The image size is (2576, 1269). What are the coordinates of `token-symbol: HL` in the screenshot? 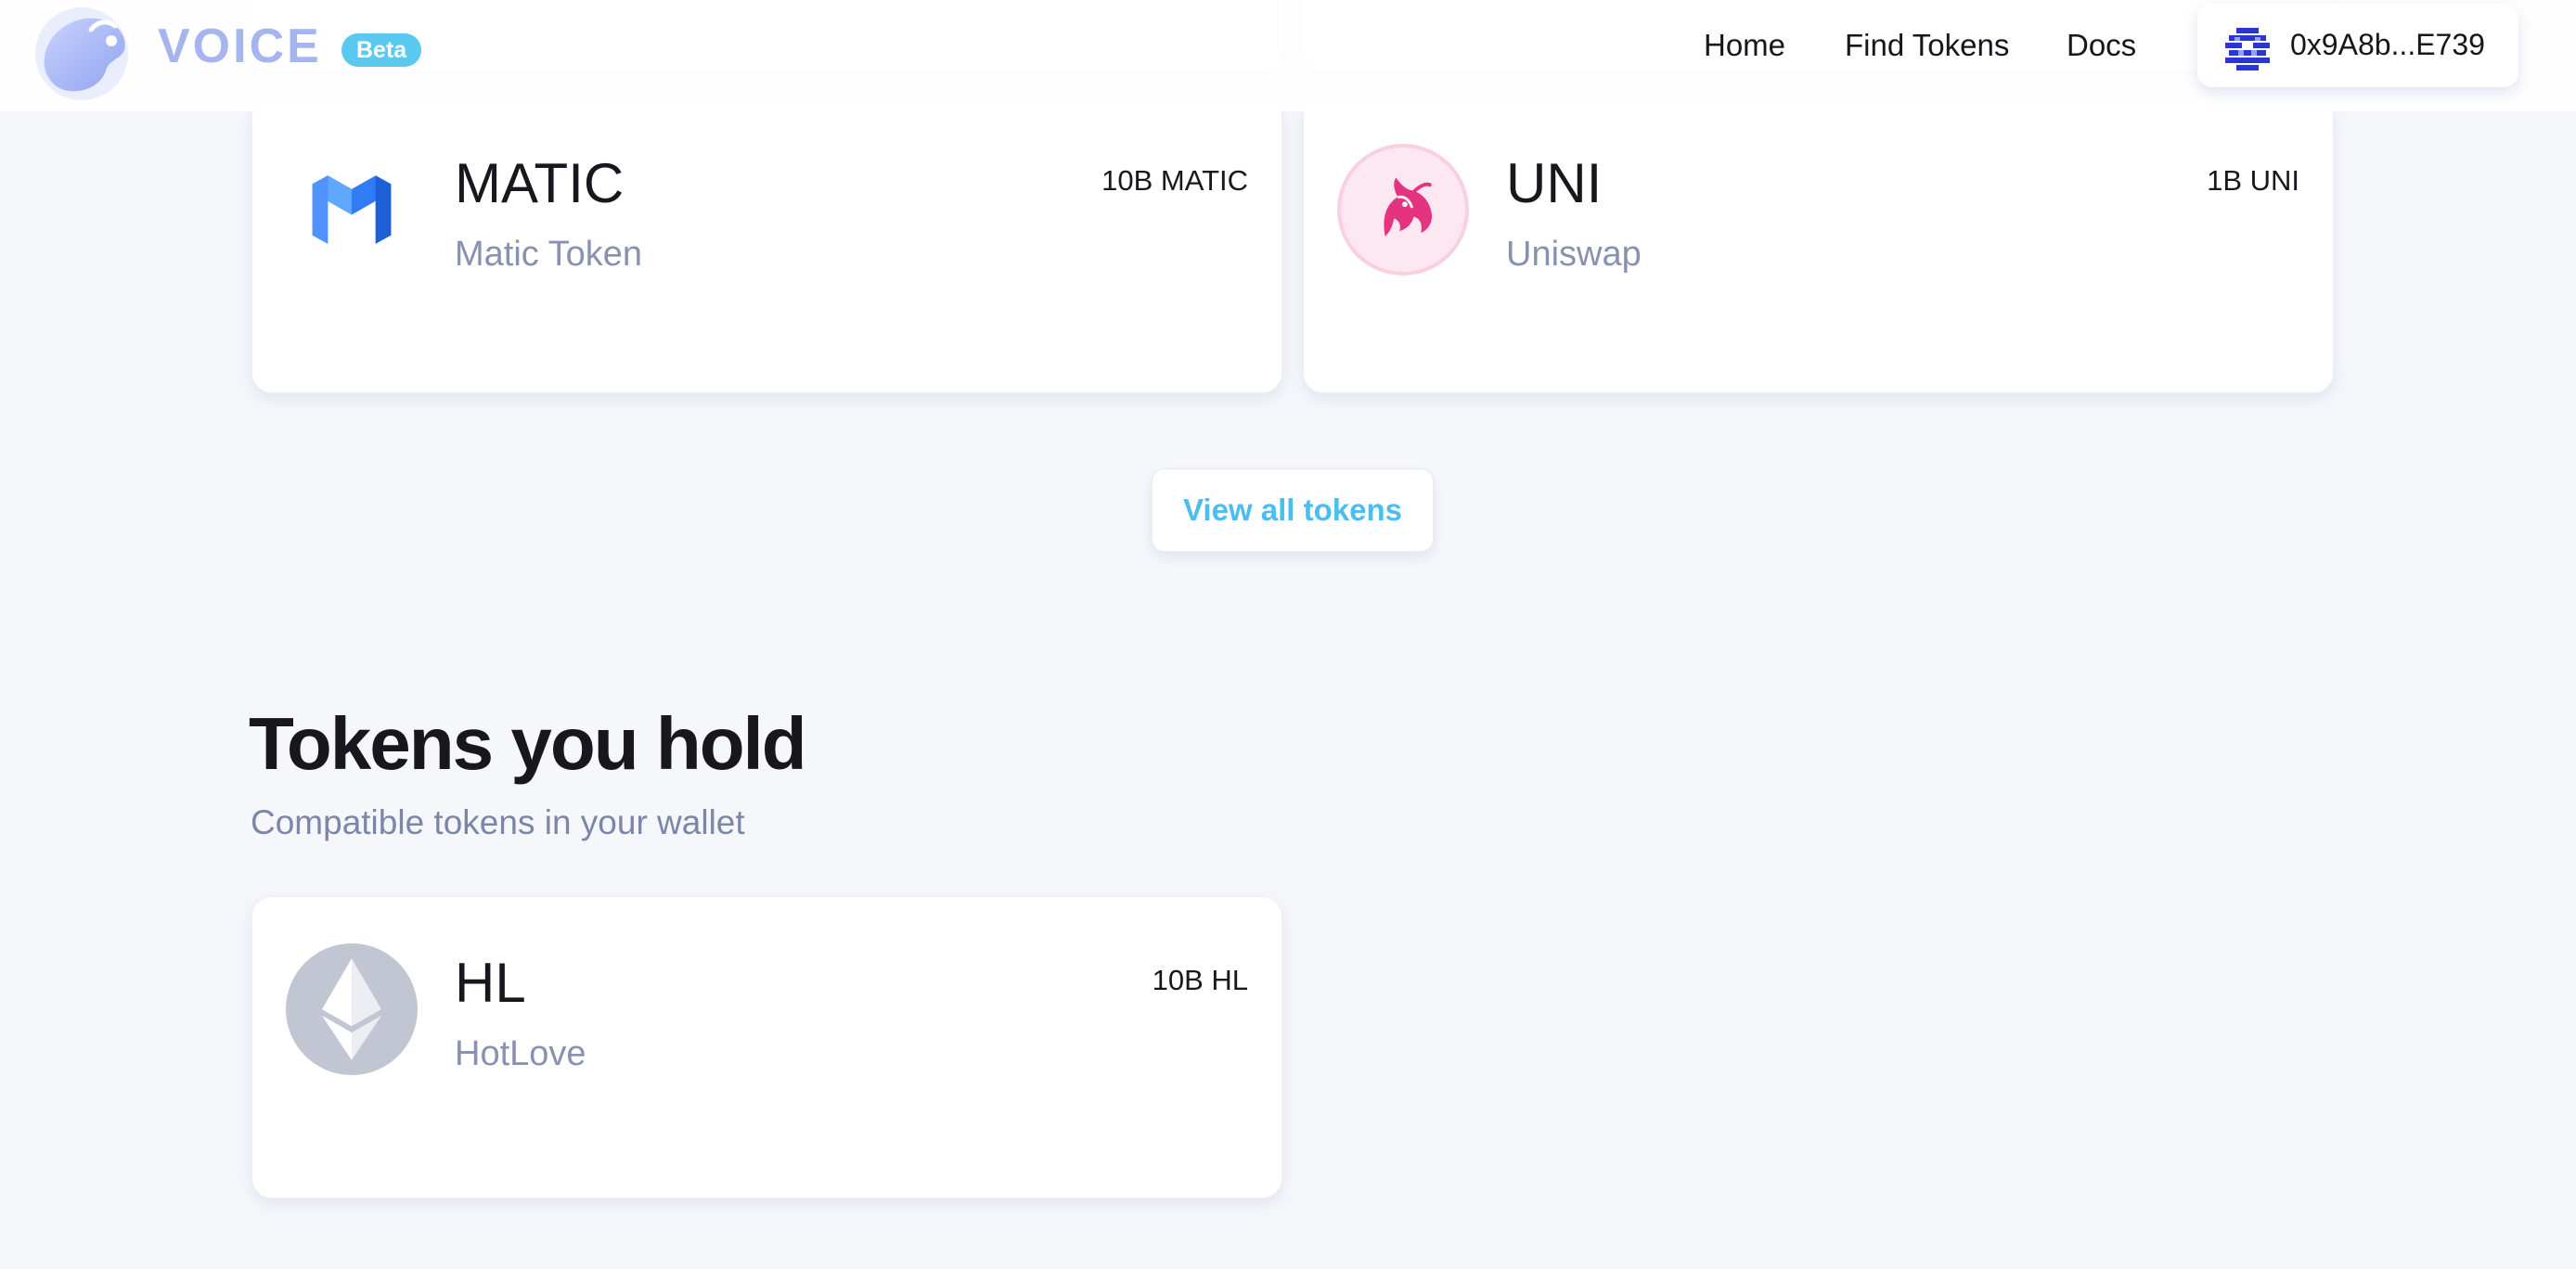 It's located at (491, 983).